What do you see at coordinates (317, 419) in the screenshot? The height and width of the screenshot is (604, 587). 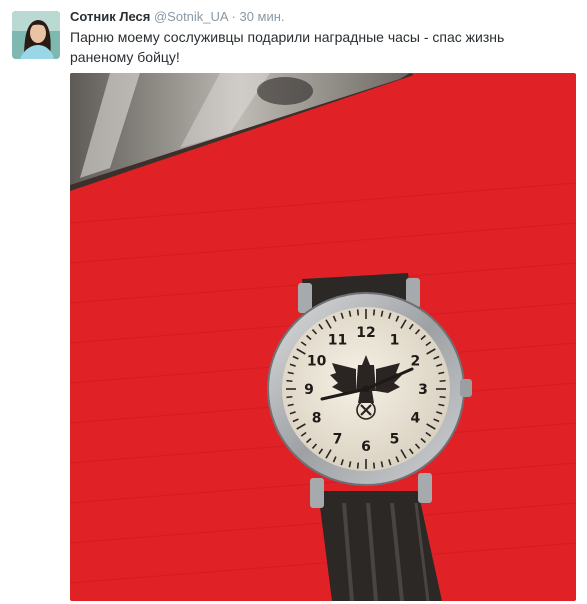 I see `dial-number: 8` at bounding box center [317, 419].